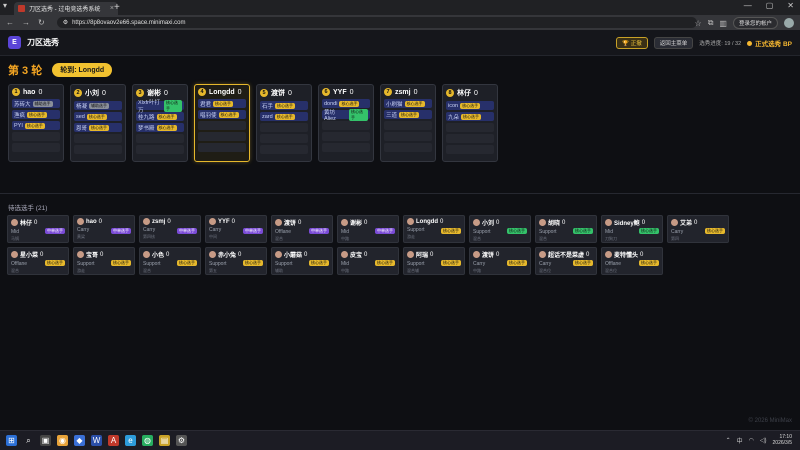 Image resolution: width=800 pixels, height=450 pixels. Describe the element at coordinates (477, 238) in the screenshot. I see `player-subrole: 混合` at that location.